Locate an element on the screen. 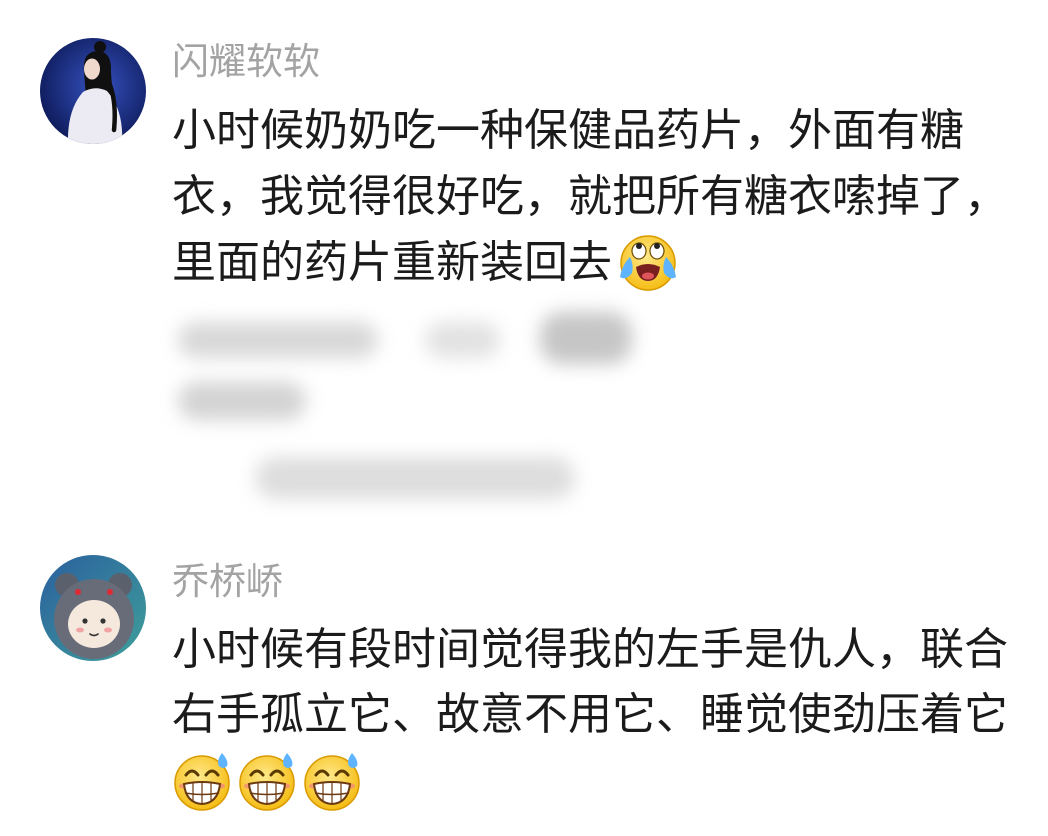 The image size is (1048, 836). comment-text-line: 衣，我觉得很好吃，就把所有糖衣嗦掉了， is located at coordinates (590, 196).